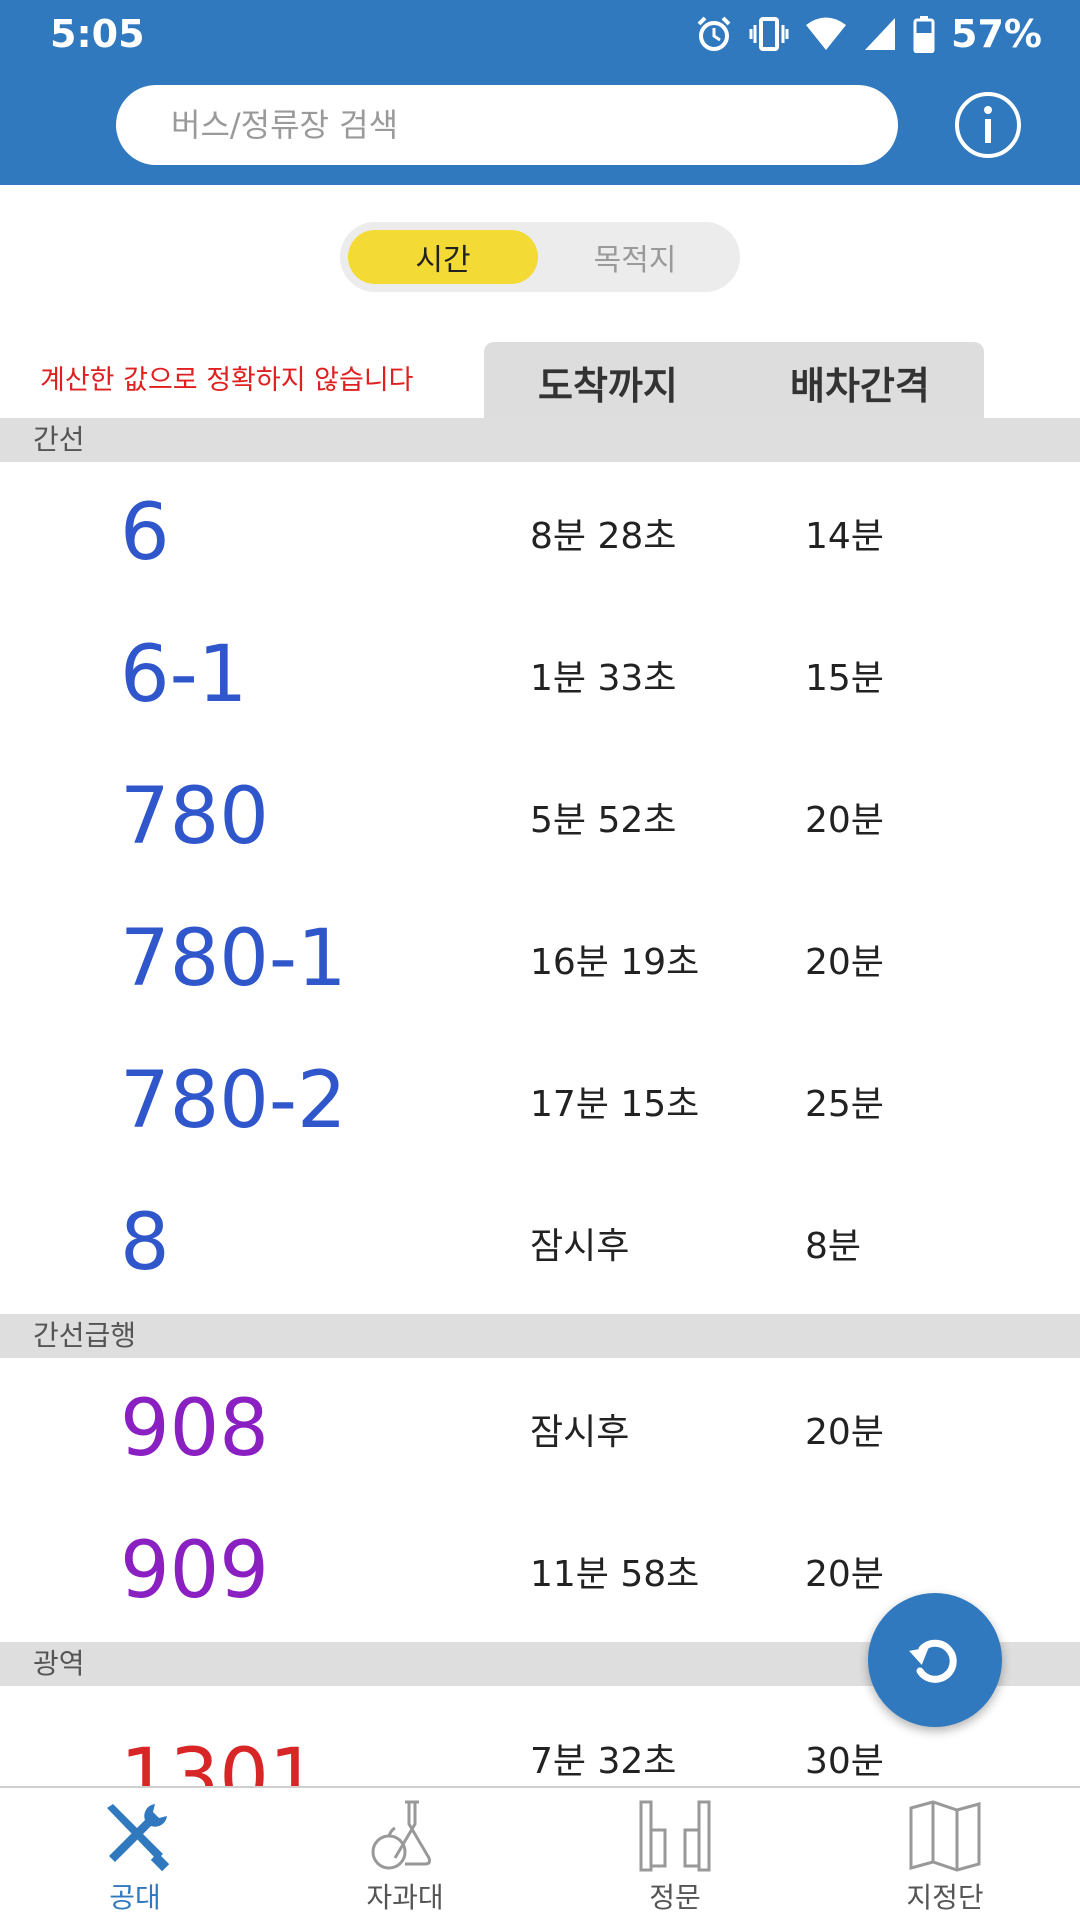 This screenshot has width=1080, height=1920. What do you see at coordinates (138, 1838) in the screenshot?
I see `tools-icon` at bounding box center [138, 1838].